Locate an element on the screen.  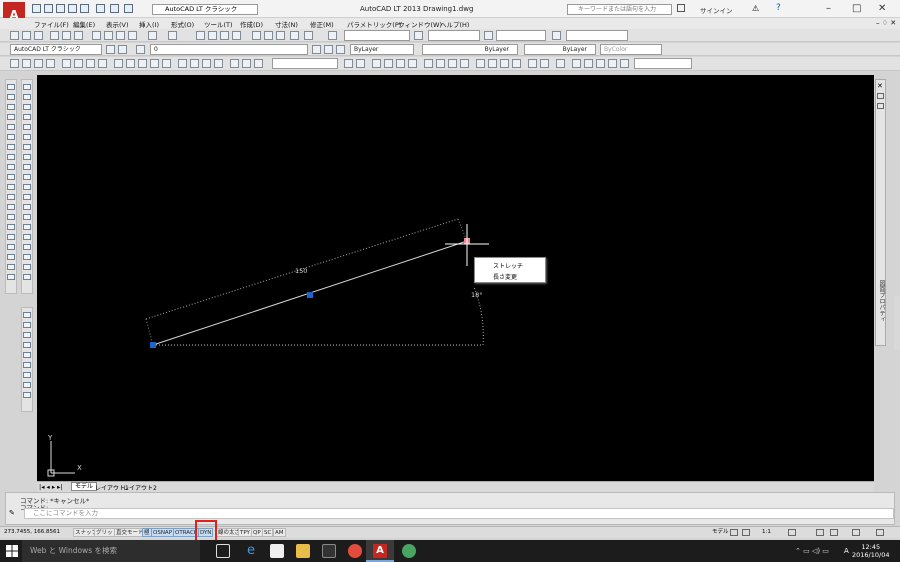
tab-model: モデル is located at coordinates (84, 486).